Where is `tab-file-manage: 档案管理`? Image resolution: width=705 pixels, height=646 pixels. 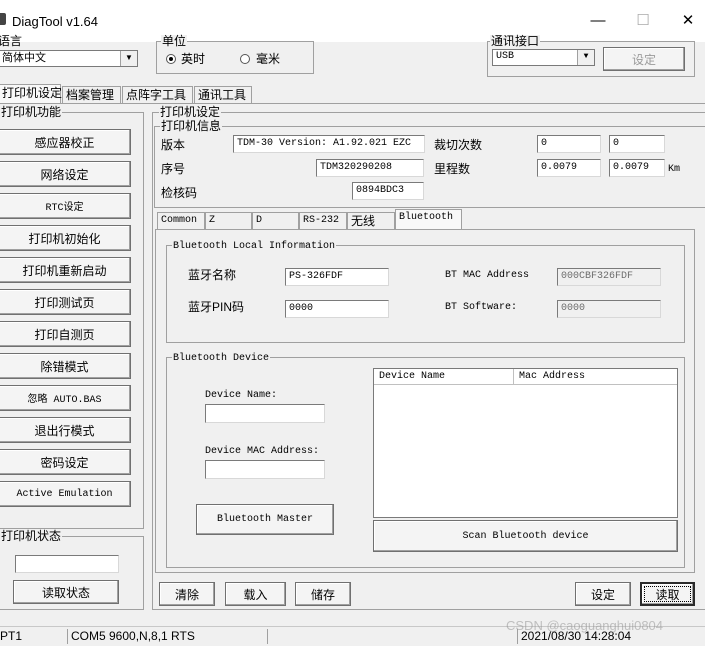 tab-file-manage: 档案管理 is located at coordinates (91, 95).